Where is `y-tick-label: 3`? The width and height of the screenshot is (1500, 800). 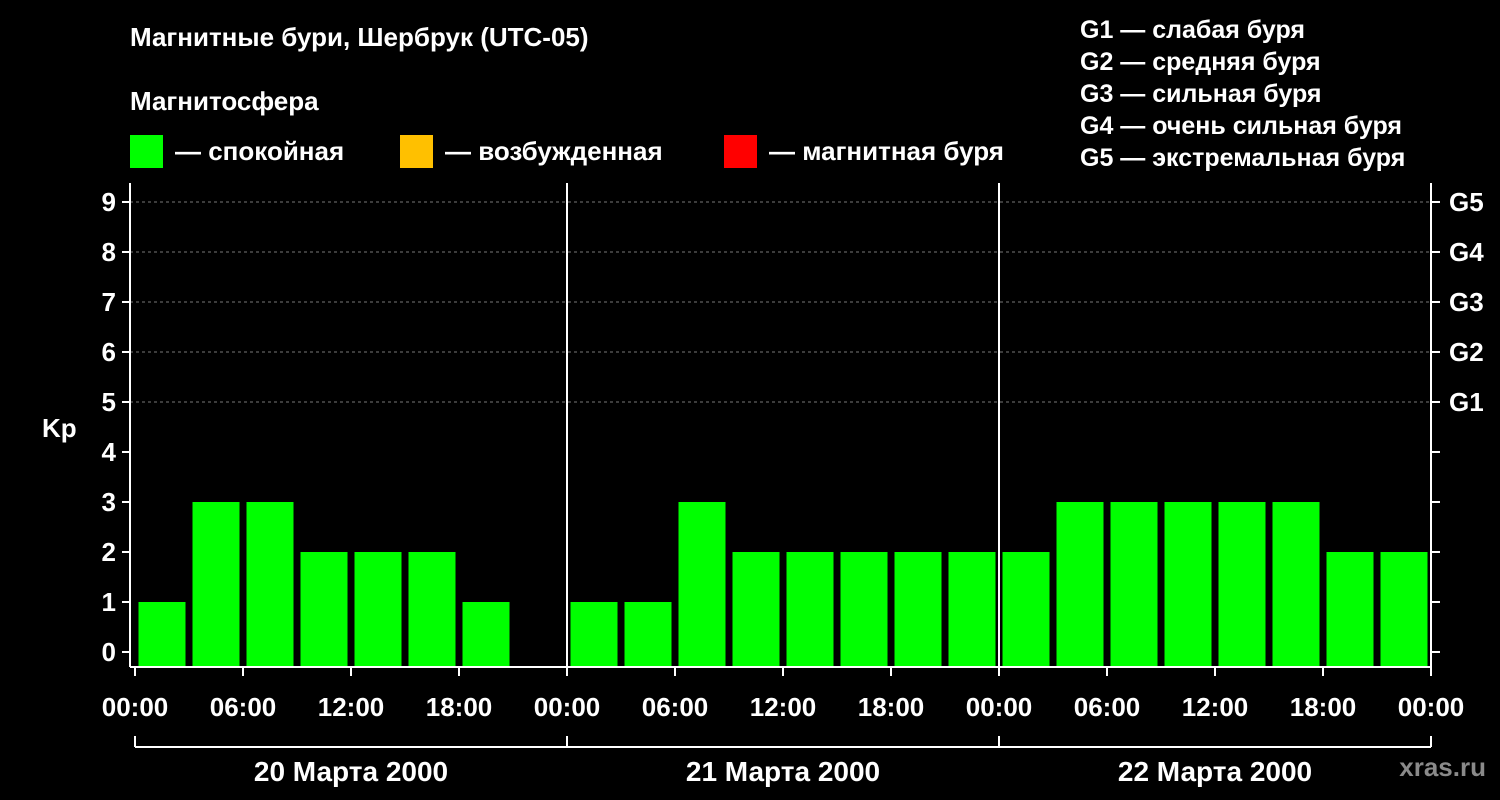
y-tick-label: 3 is located at coordinates (109, 502).